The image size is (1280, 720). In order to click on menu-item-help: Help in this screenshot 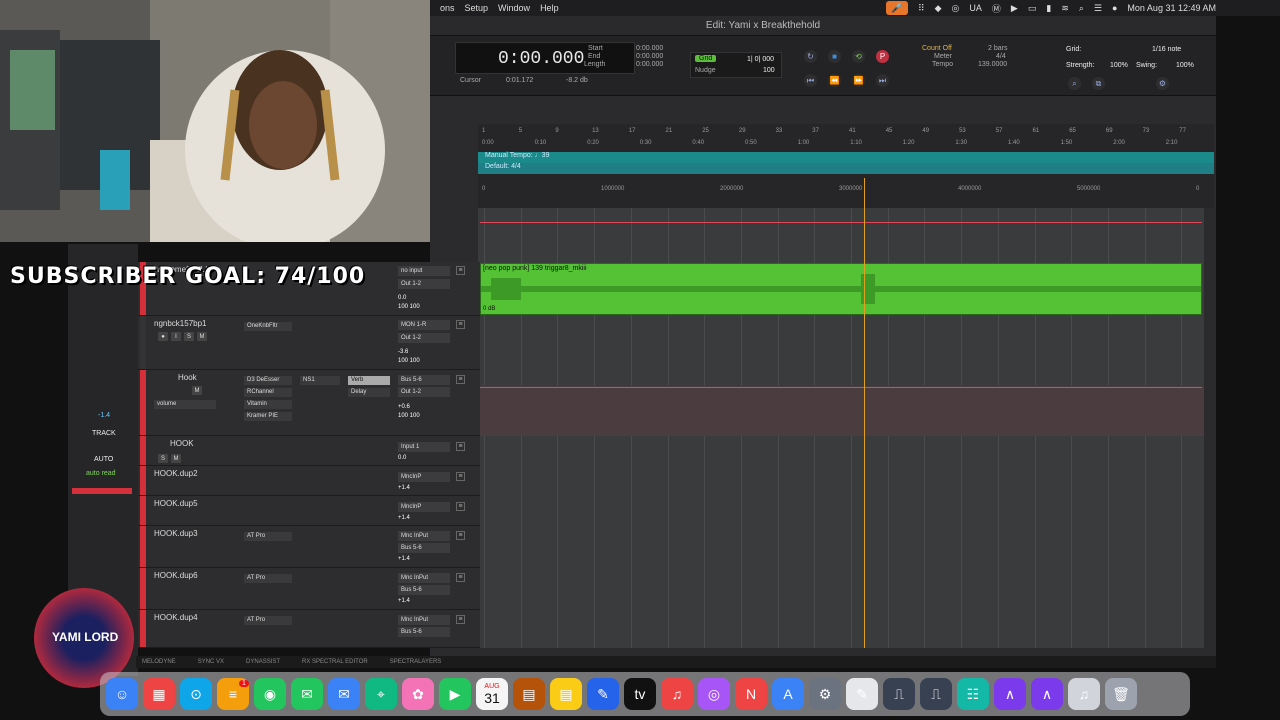, I will do `click(549, 8)`.